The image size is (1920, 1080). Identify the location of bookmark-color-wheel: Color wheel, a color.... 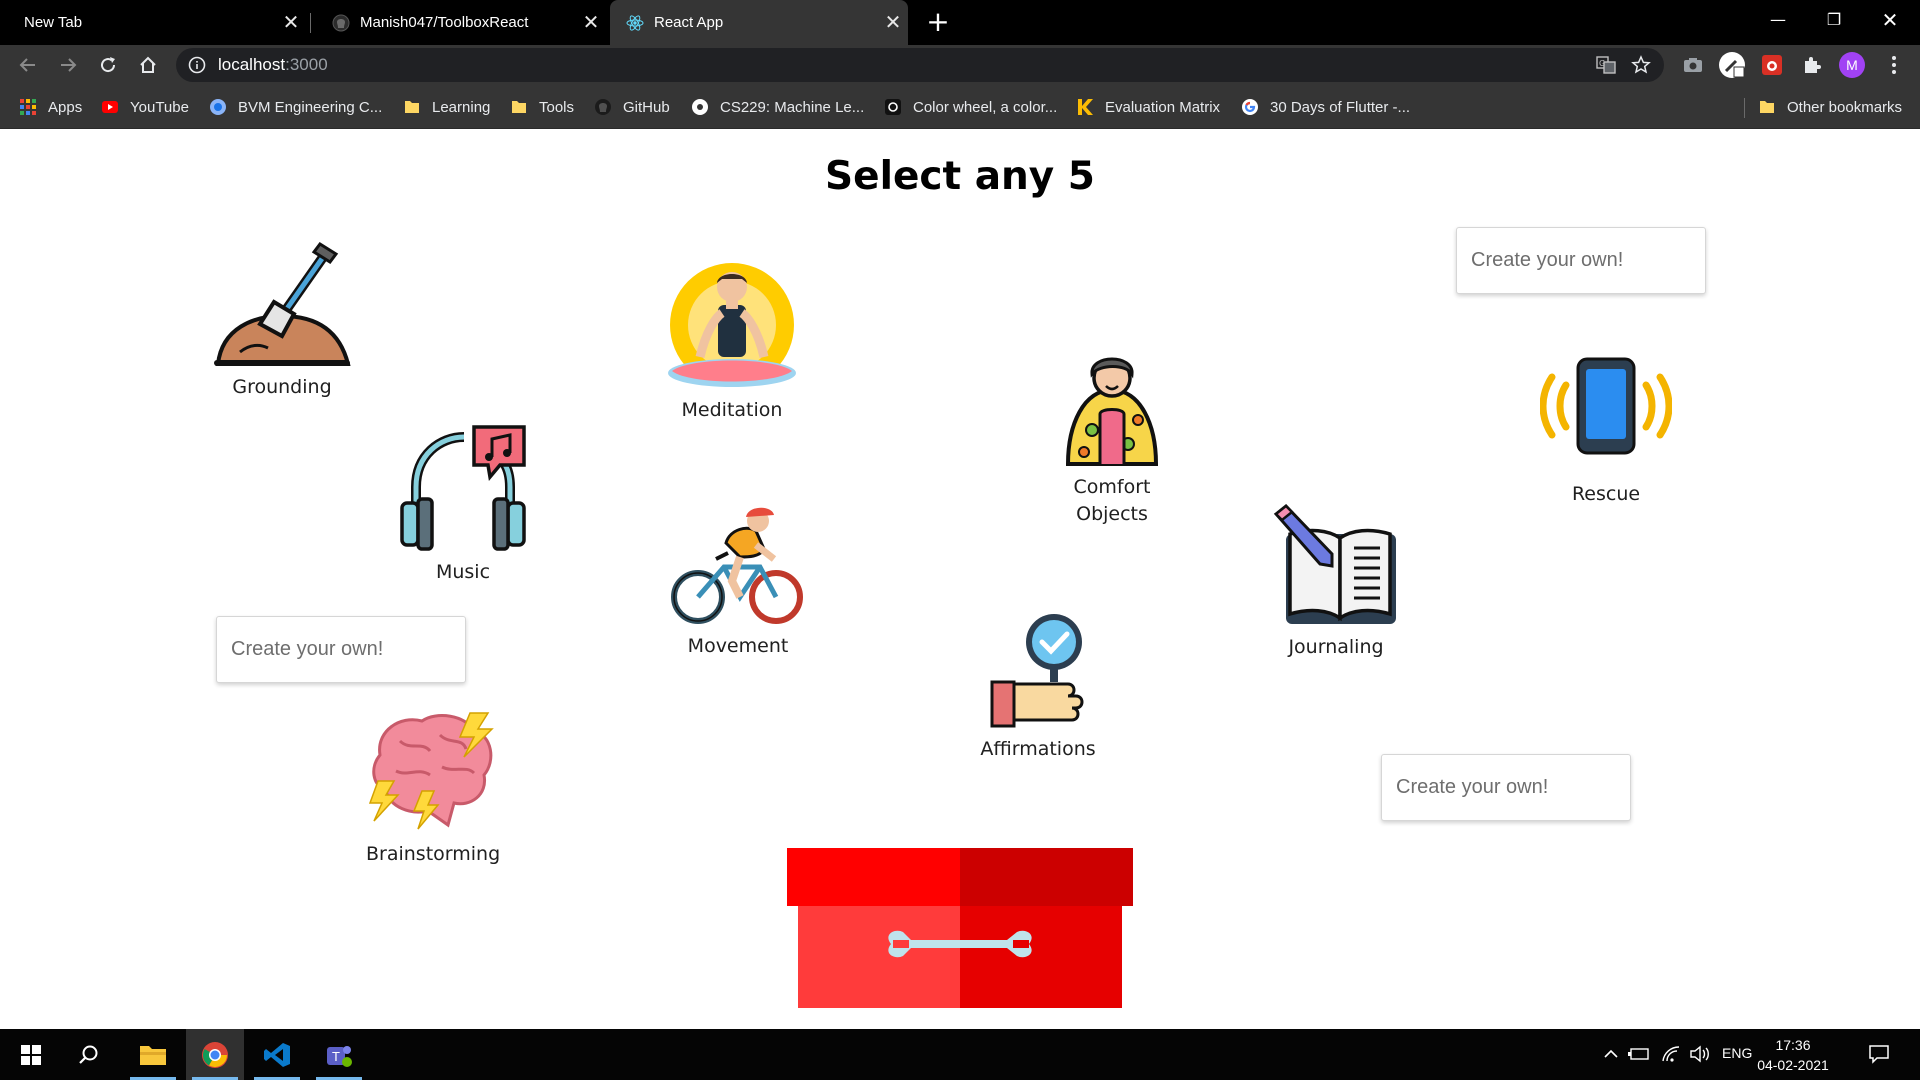
(970, 107).